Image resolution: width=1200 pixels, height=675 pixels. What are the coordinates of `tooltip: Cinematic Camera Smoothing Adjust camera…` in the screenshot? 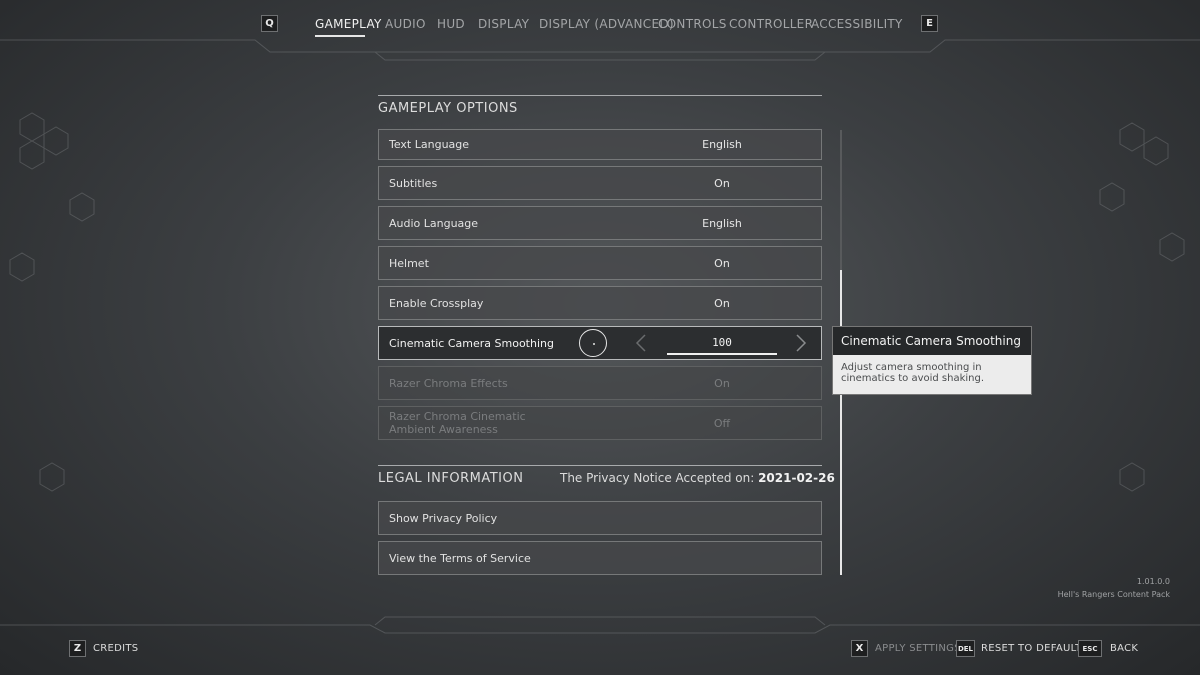 It's located at (932, 360).